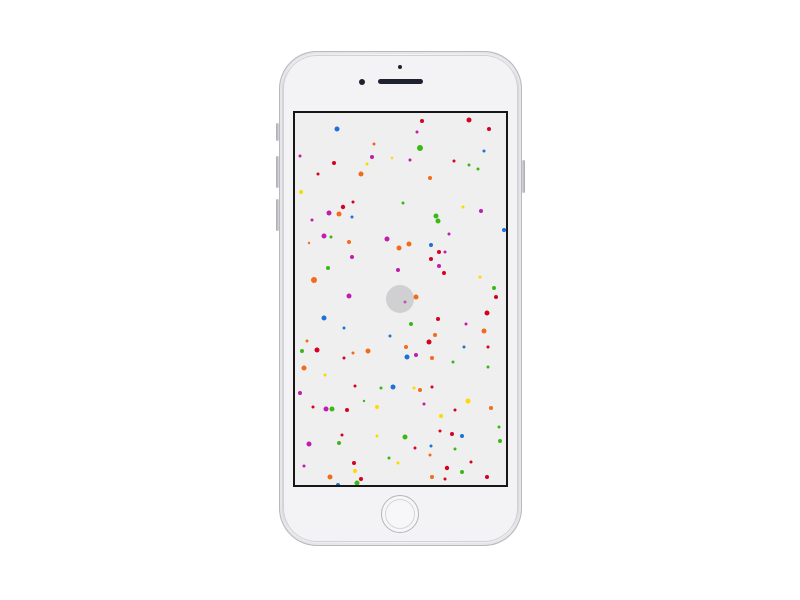 This screenshot has height=600, width=800. I want to click on power-button, so click(523, 176).